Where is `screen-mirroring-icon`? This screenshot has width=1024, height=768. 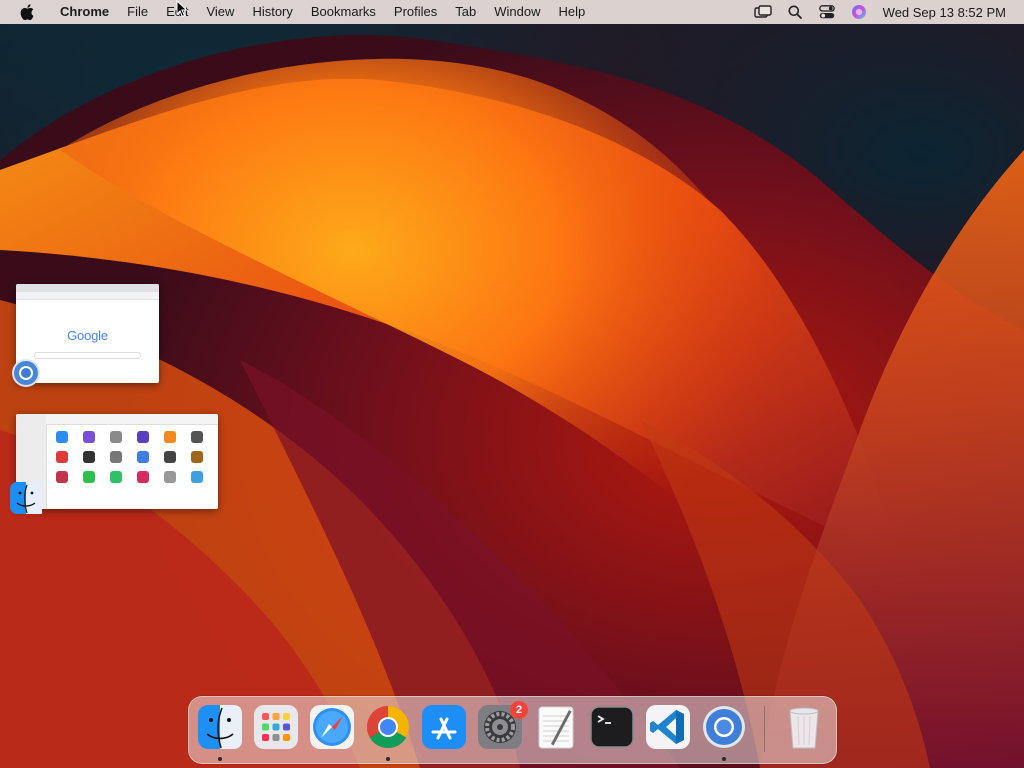 screen-mirroring-icon is located at coordinates (763, 12).